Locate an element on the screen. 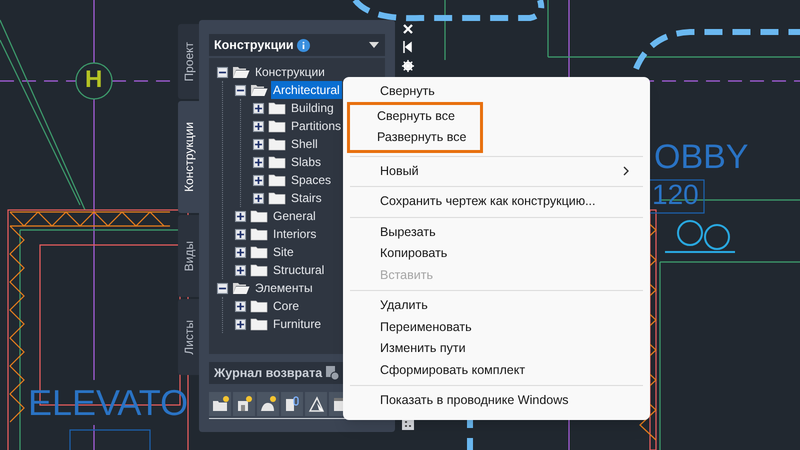 The height and width of the screenshot is (450, 800). menu-item: Удалить is located at coordinates (511, 305).